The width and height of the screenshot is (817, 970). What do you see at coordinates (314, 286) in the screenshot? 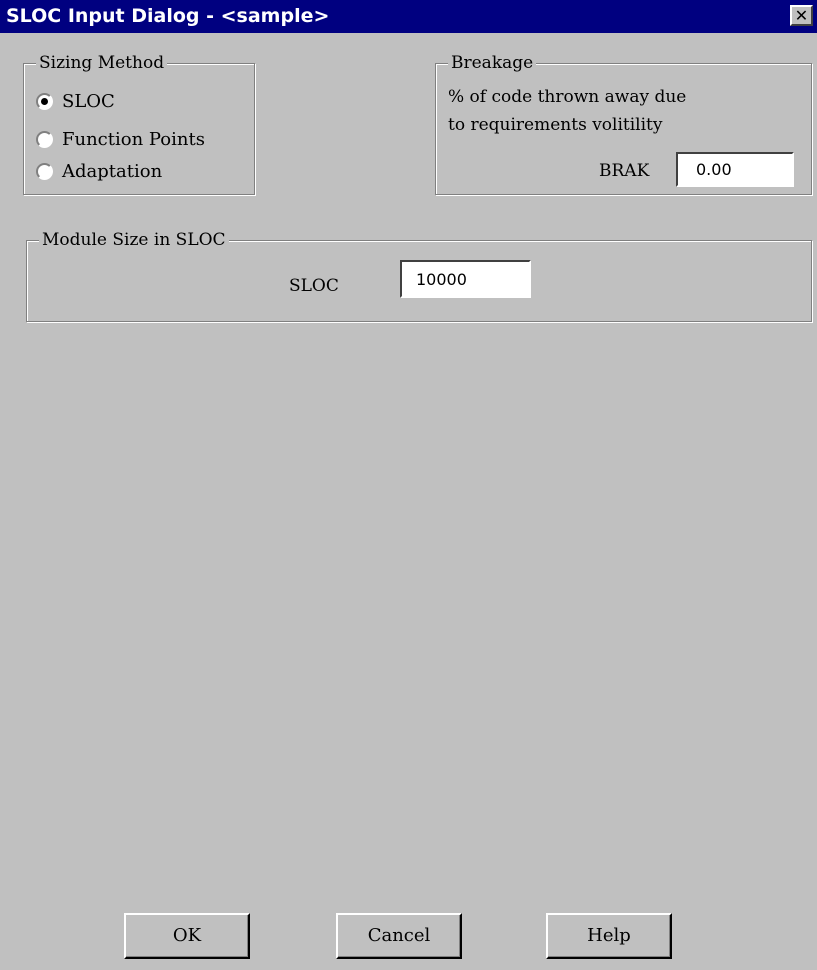
I see `sloc-label: SLOC` at bounding box center [314, 286].